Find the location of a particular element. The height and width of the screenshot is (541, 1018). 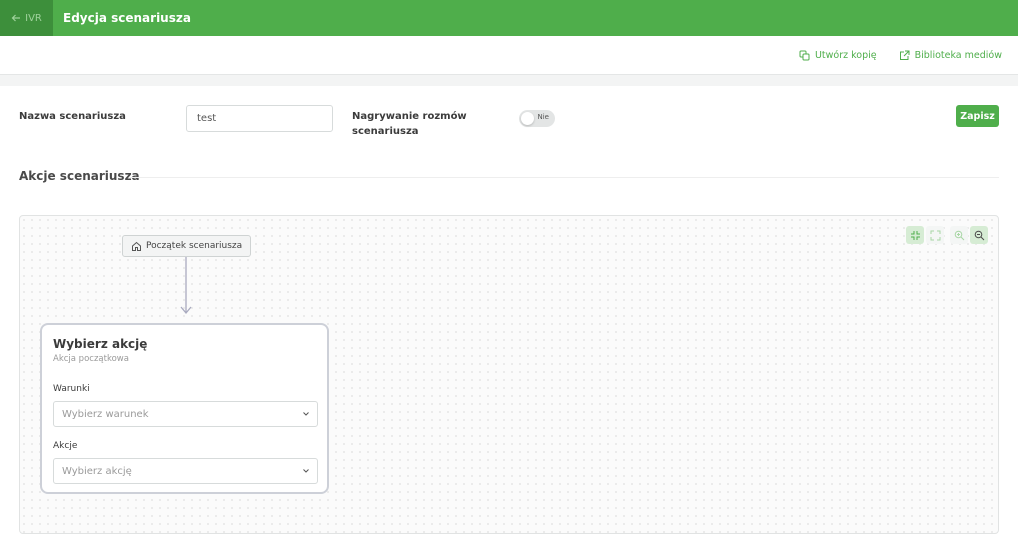

actions-label: Akcje is located at coordinates (65, 446).